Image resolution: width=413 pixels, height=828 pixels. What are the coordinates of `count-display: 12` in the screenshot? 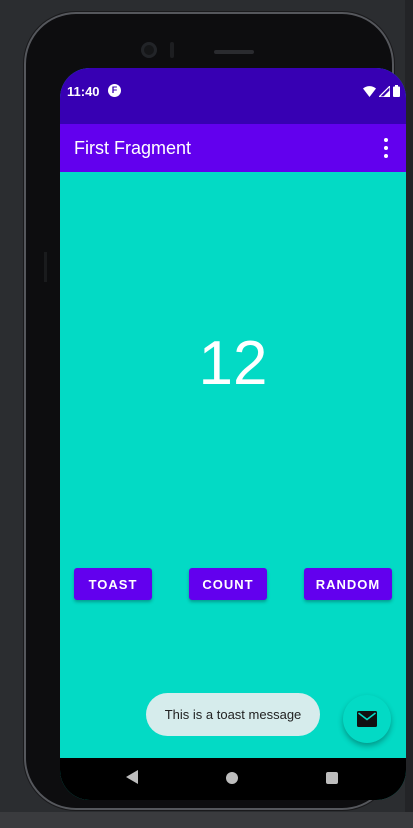 It's located at (233, 363).